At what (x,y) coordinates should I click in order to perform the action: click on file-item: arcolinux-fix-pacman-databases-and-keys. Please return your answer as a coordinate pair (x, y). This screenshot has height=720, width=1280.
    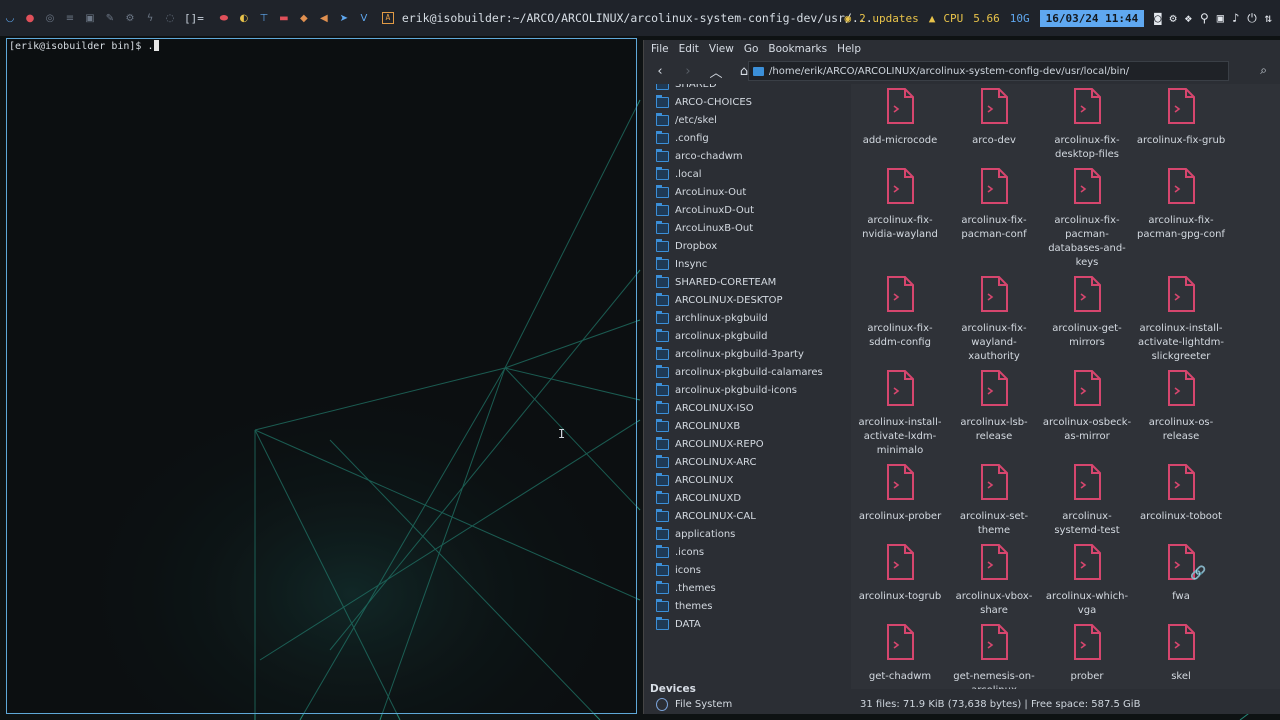
    Looking at the image, I should click on (1087, 219).